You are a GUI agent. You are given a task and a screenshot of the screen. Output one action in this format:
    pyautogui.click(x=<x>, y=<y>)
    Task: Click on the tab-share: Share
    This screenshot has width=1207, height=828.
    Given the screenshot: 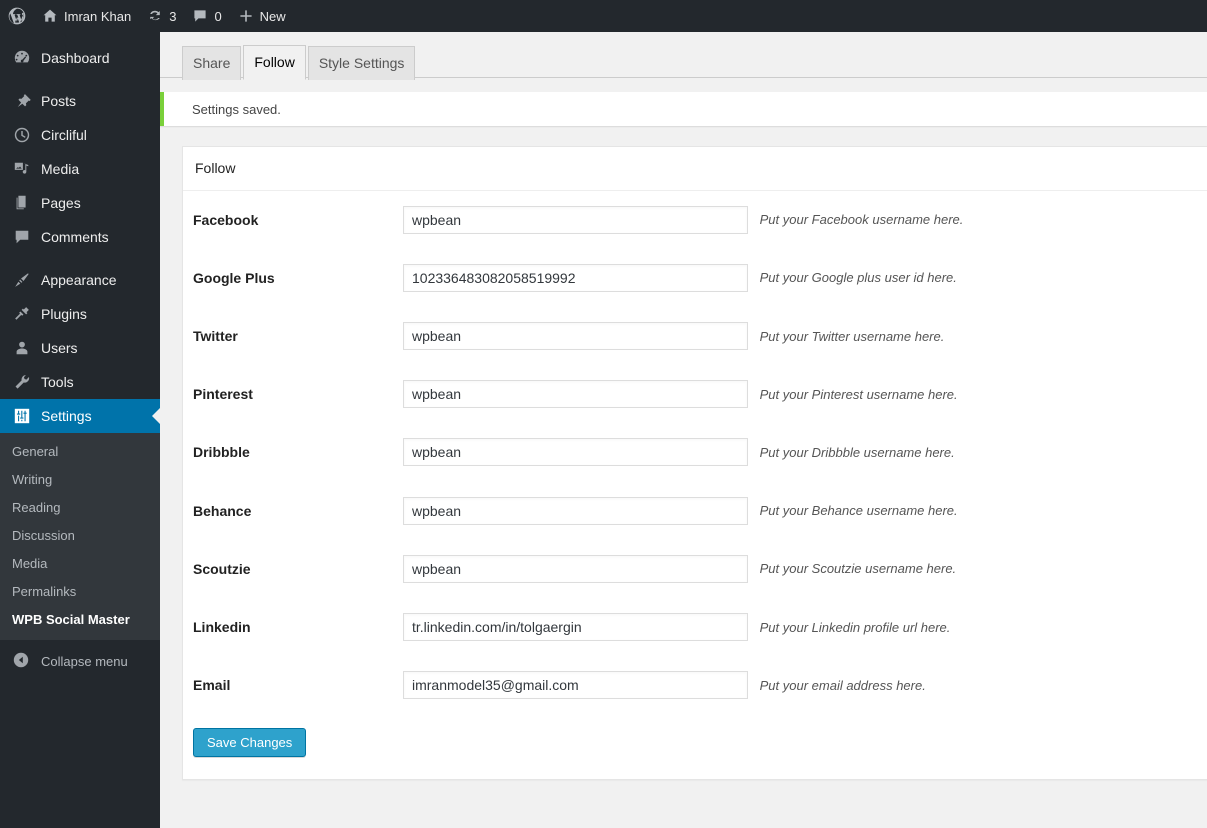 What is the action you would take?
    pyautogui.click(x=212, y=63)
    